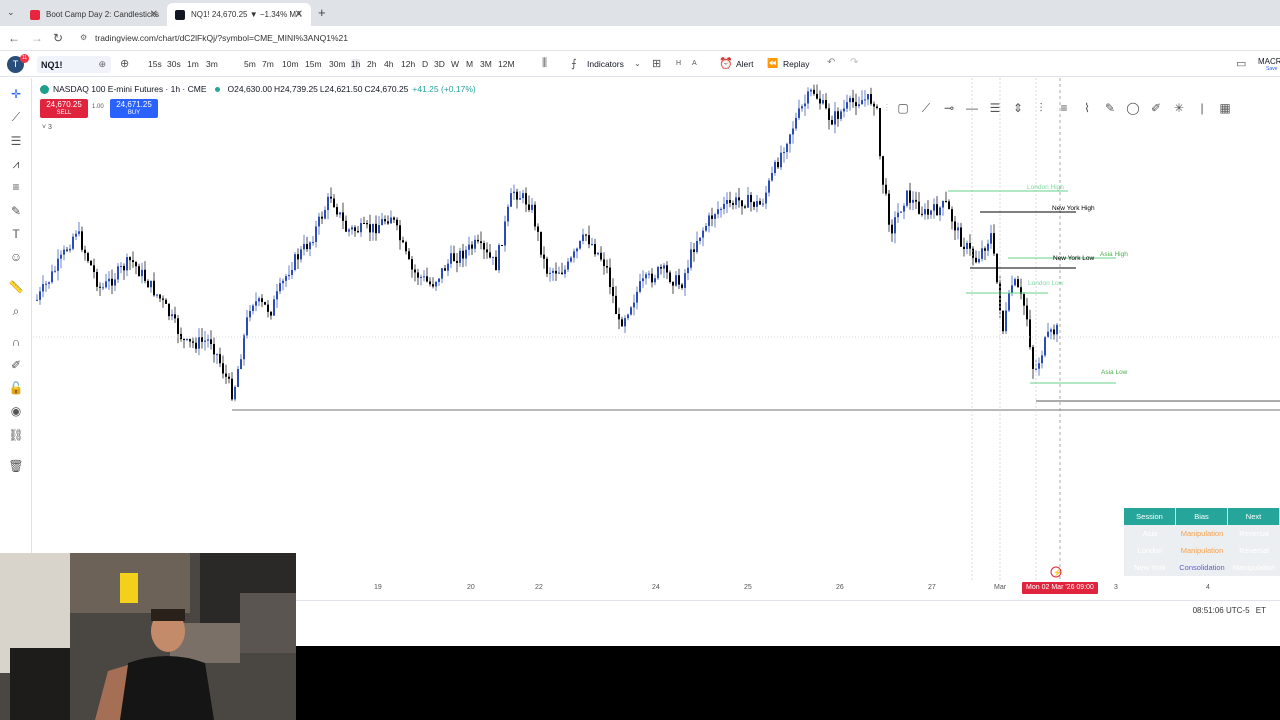 Image resolution: width=1280 pixels, height=720 pixels. What do you see at coordinates (1045, 187) in the screenshot?
I see `london-high-label: London High` at bounding box center [1045, 187].